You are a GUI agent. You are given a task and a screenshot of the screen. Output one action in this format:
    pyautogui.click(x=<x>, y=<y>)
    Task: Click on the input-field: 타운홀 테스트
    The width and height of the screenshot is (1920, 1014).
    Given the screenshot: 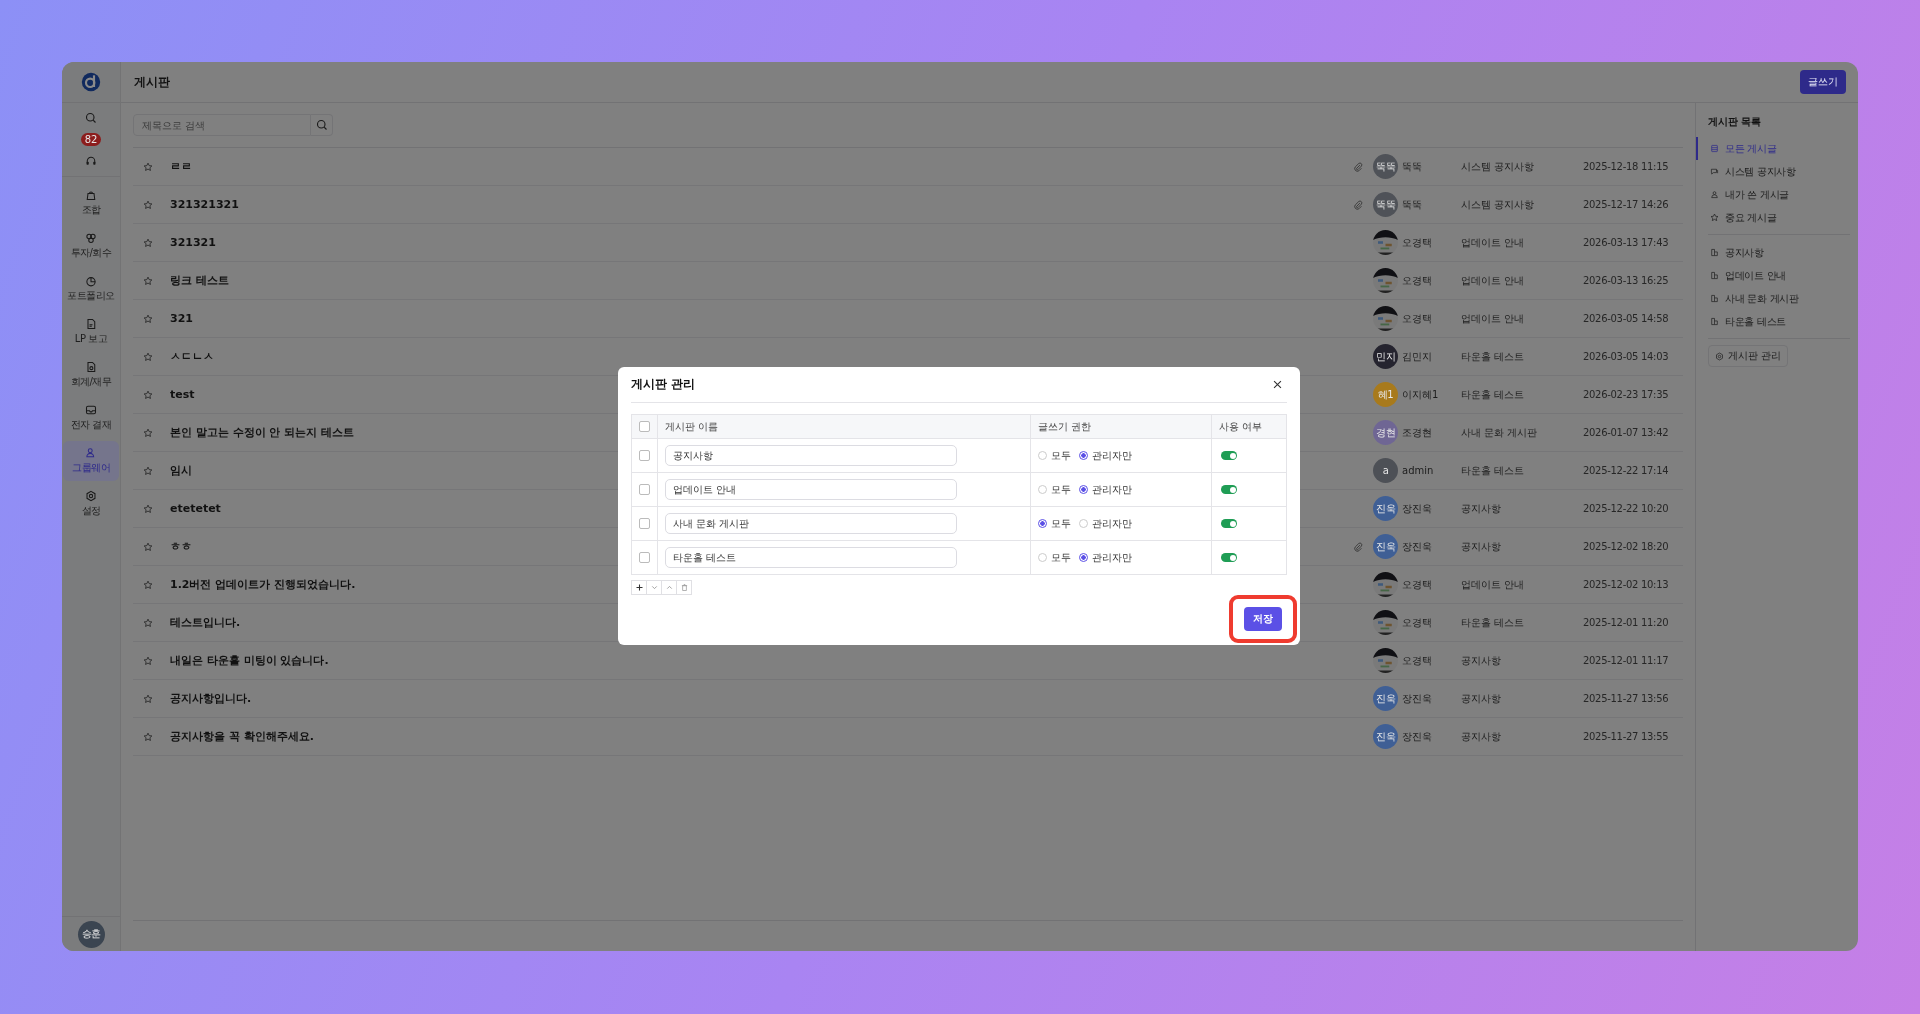 What is the action you would take?
    pyautogui.click(x=811, y=557)
    